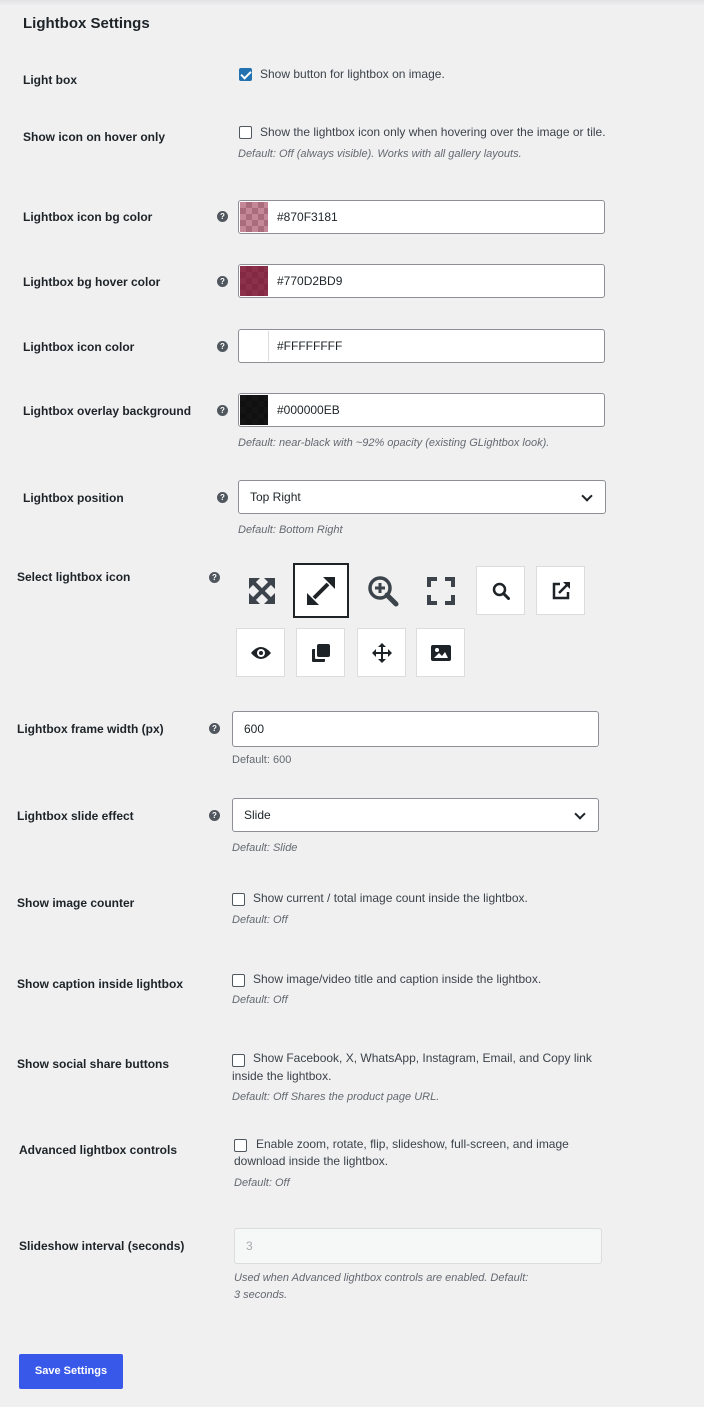 Image resolution: width=704 pixels, height=1407 pixels. Describe the element at coordinates (421, 217) in the screenshot. I see `icon-bg-color-field: #870F3181` at that location.